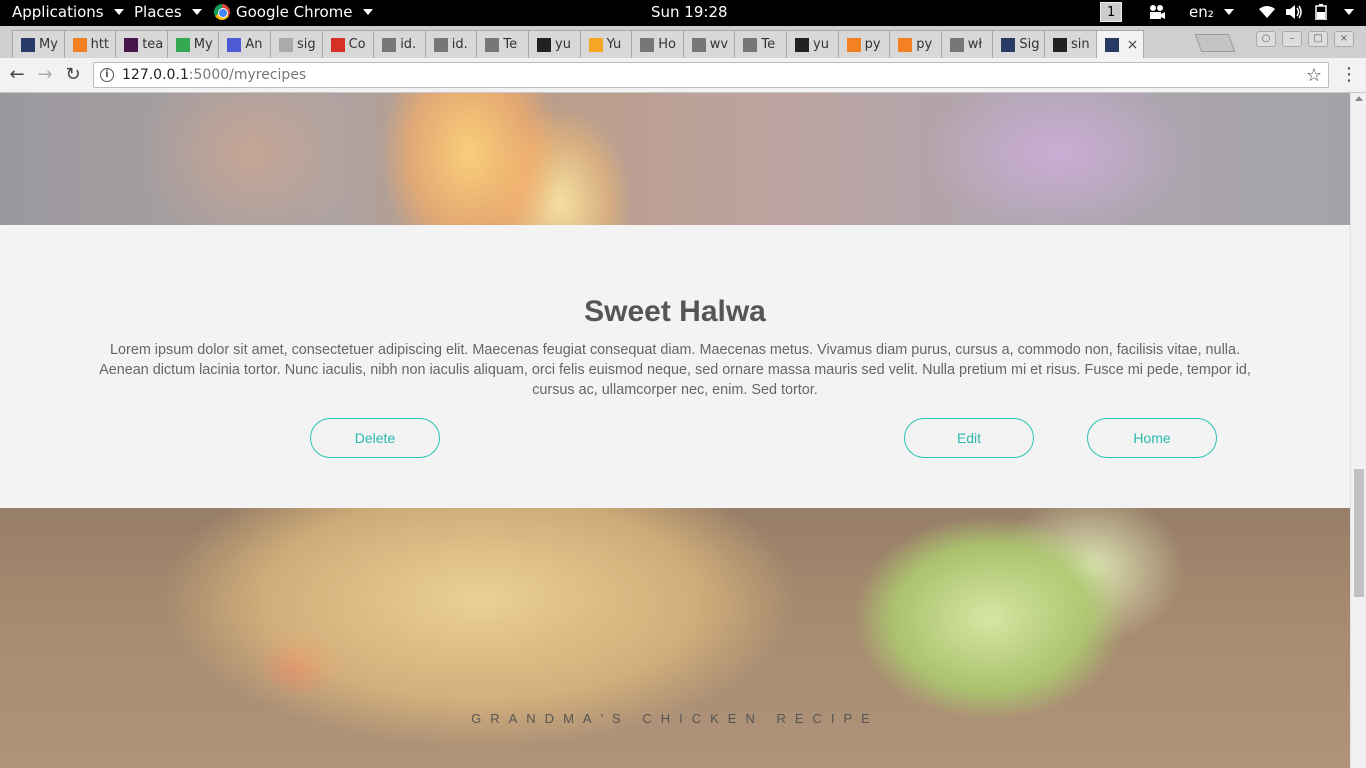 This screenshot has height=768, width=1366. Describe the element at coordinates (1358, 430) in the screenshot. I see `page-scrollbar` at that location.